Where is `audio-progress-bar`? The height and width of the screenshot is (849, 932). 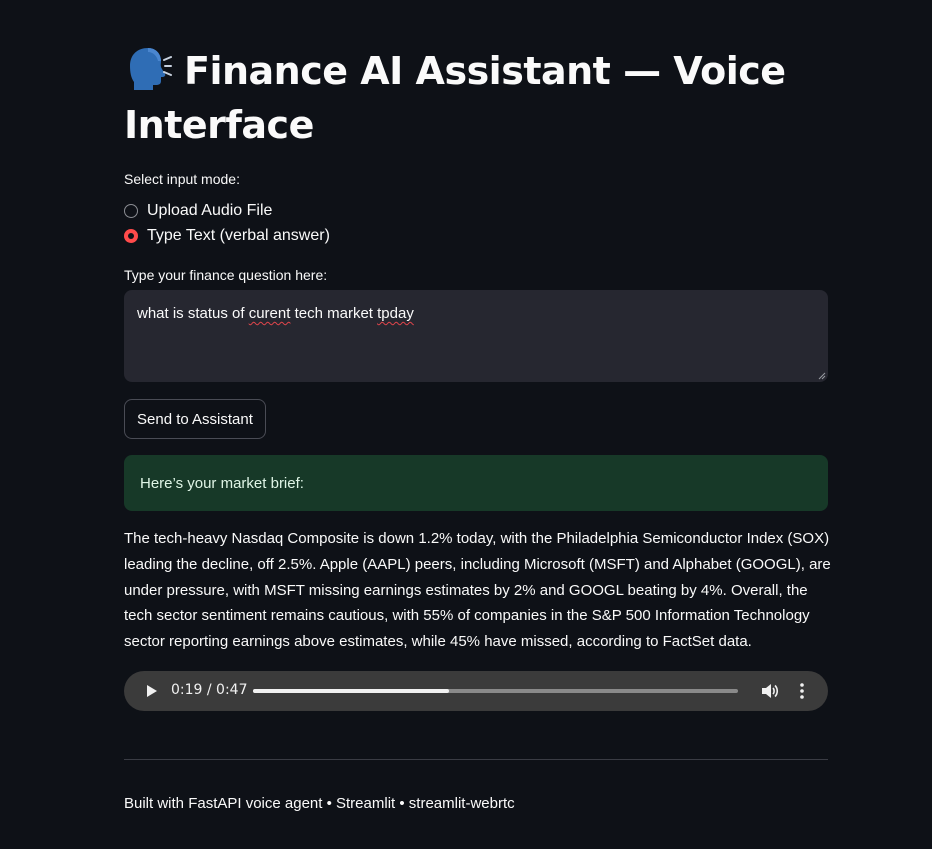 audio-progress-bar is located at coordinates (495, 691).